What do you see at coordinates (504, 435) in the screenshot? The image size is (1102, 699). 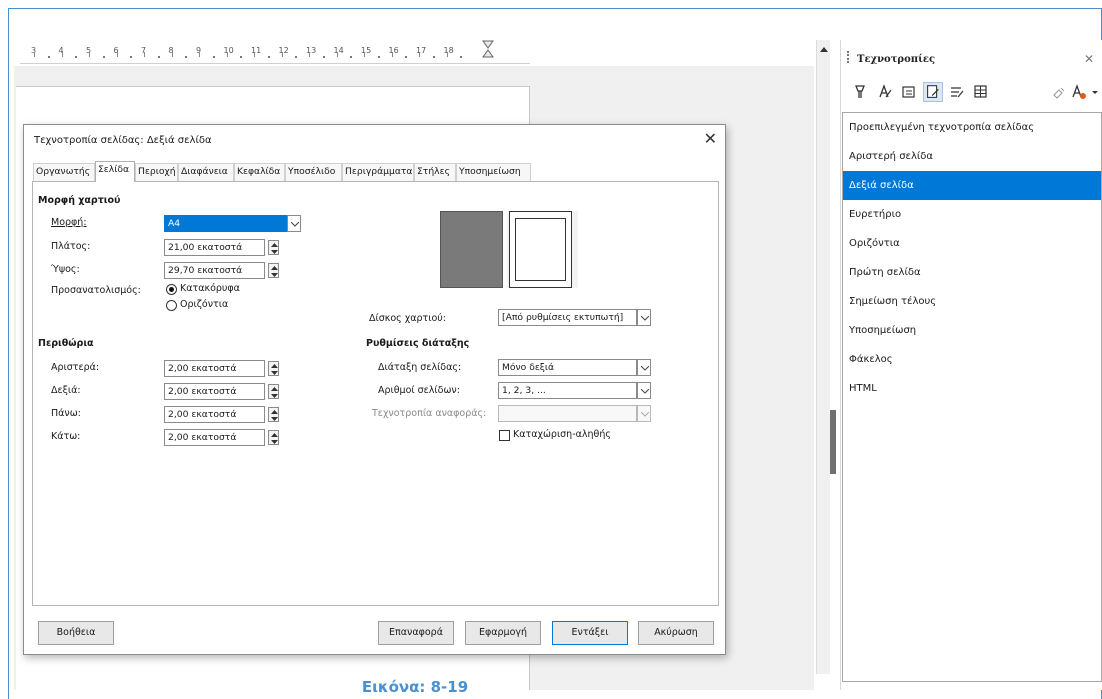 I see `register-true-checkbox` at bounding box center [504, 435].